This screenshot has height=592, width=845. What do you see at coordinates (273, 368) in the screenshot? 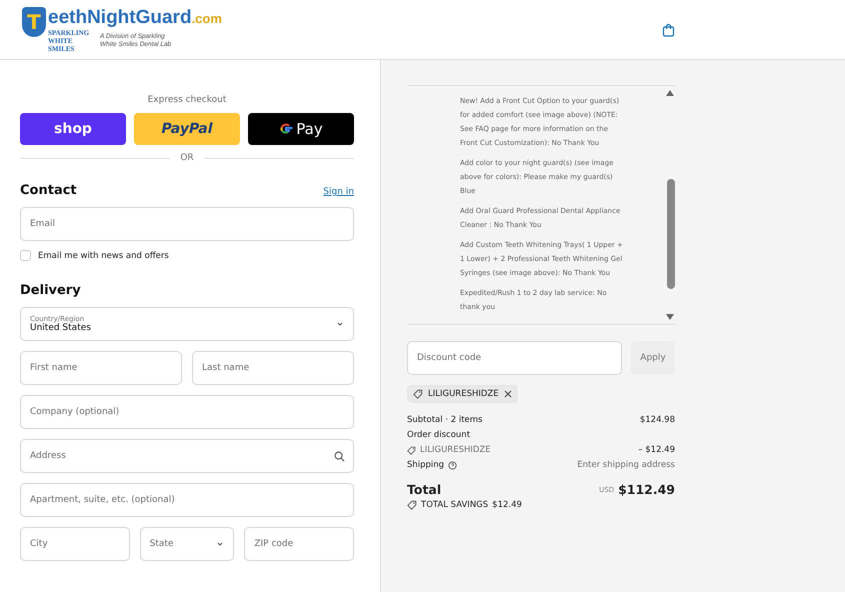
I see `text-field: Last name` at bounding box center [273, 368].